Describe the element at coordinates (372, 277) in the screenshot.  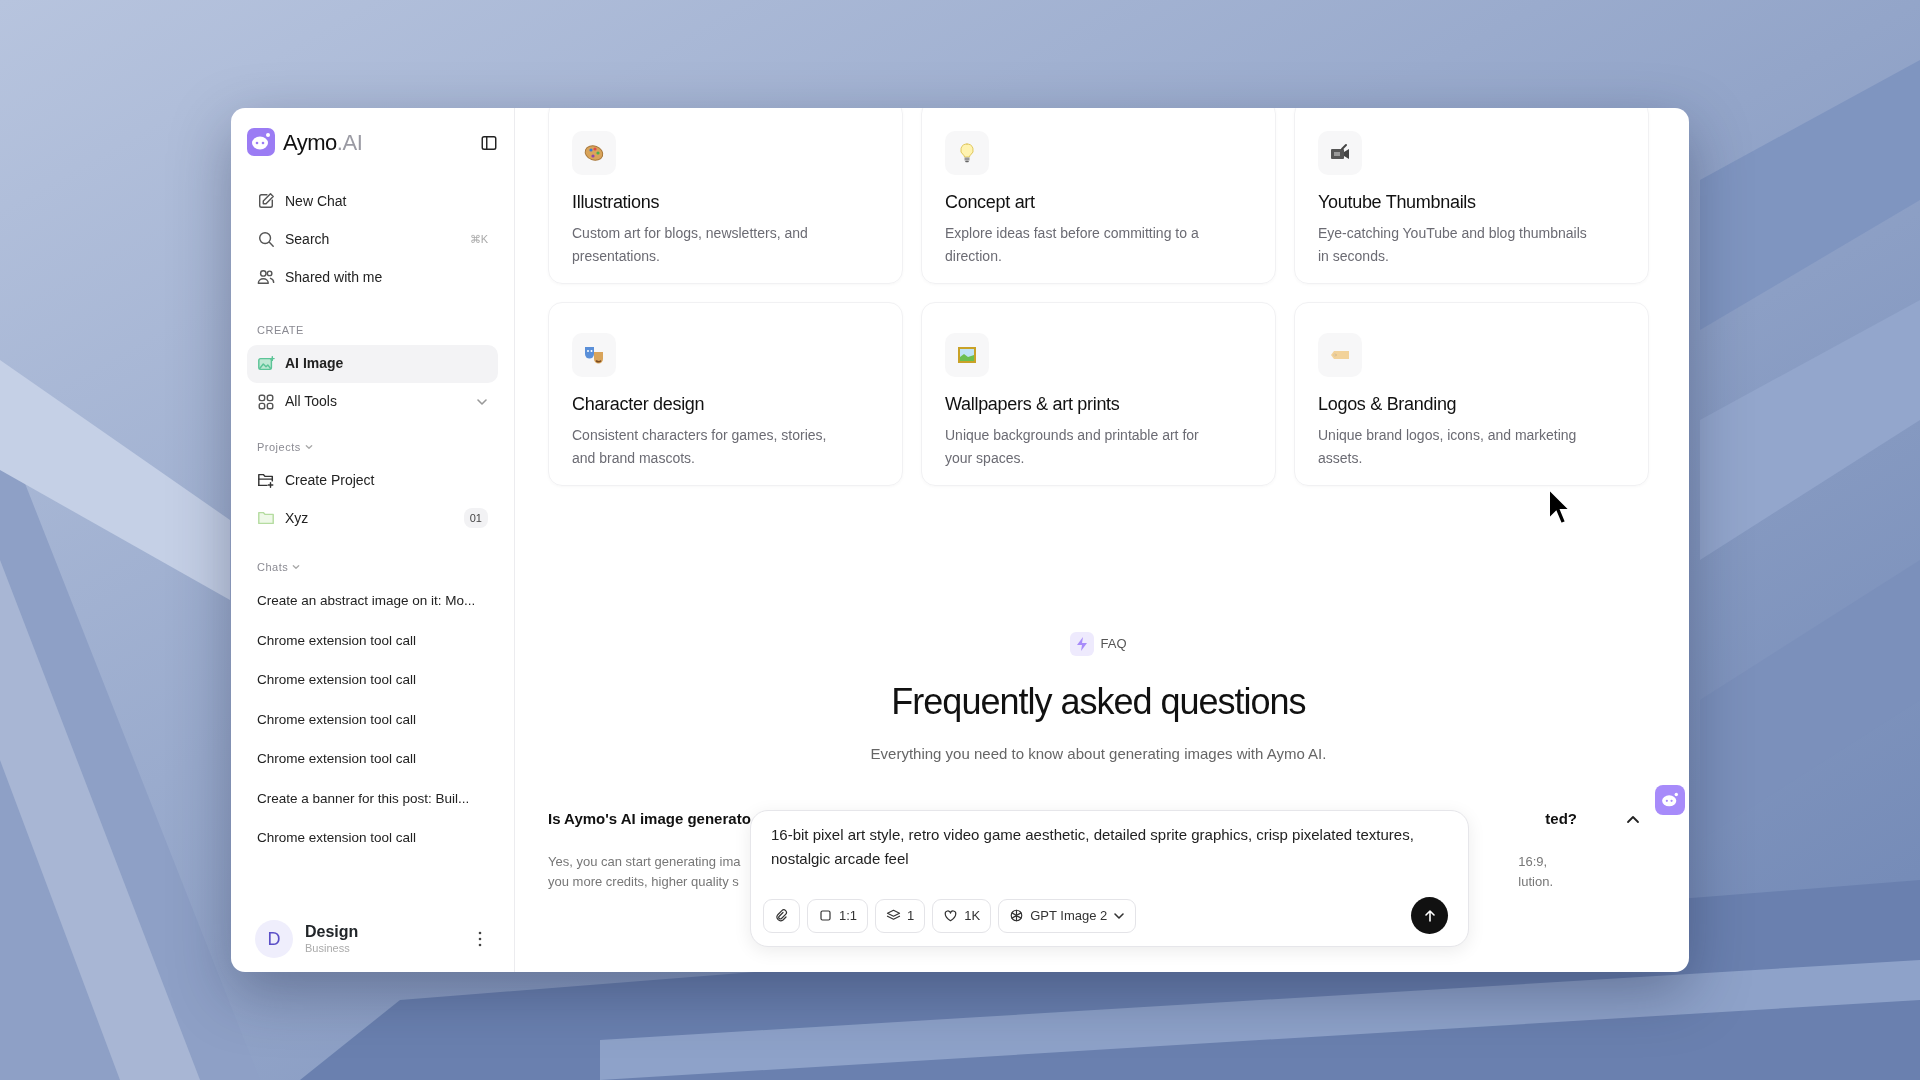
I see `nav-item: Shared with me` at that location.